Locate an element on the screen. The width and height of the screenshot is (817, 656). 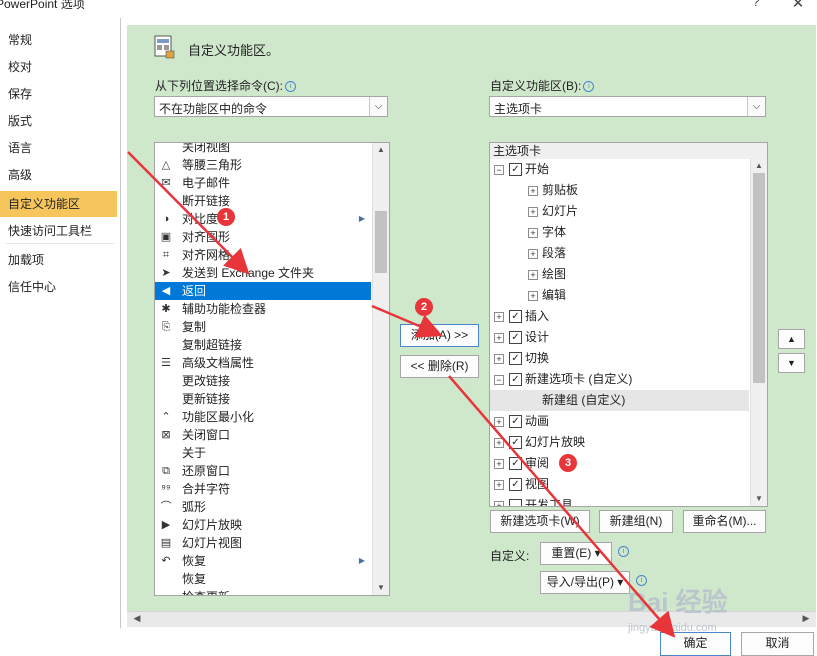
command-item: 复制超链接 is located at coordinates (263, 345).